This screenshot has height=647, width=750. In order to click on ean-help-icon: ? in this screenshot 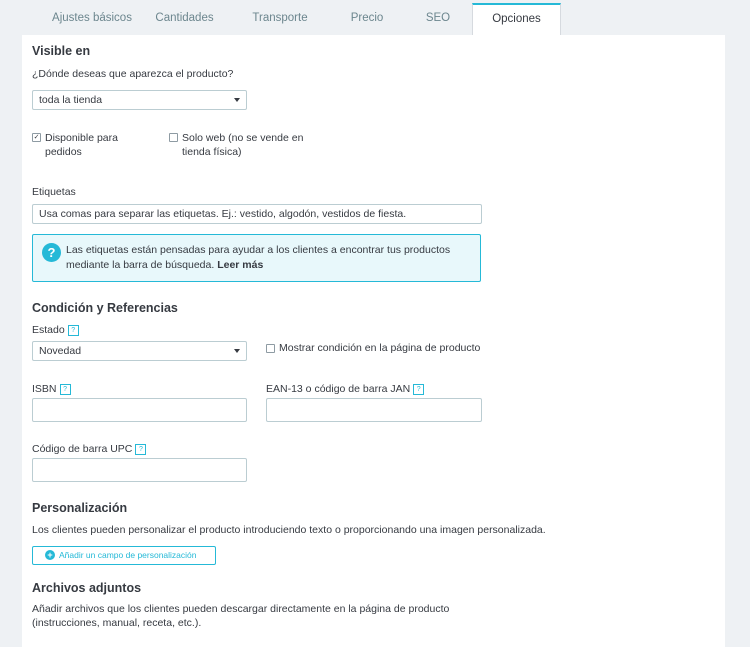, I will do `click(419, 389)`.